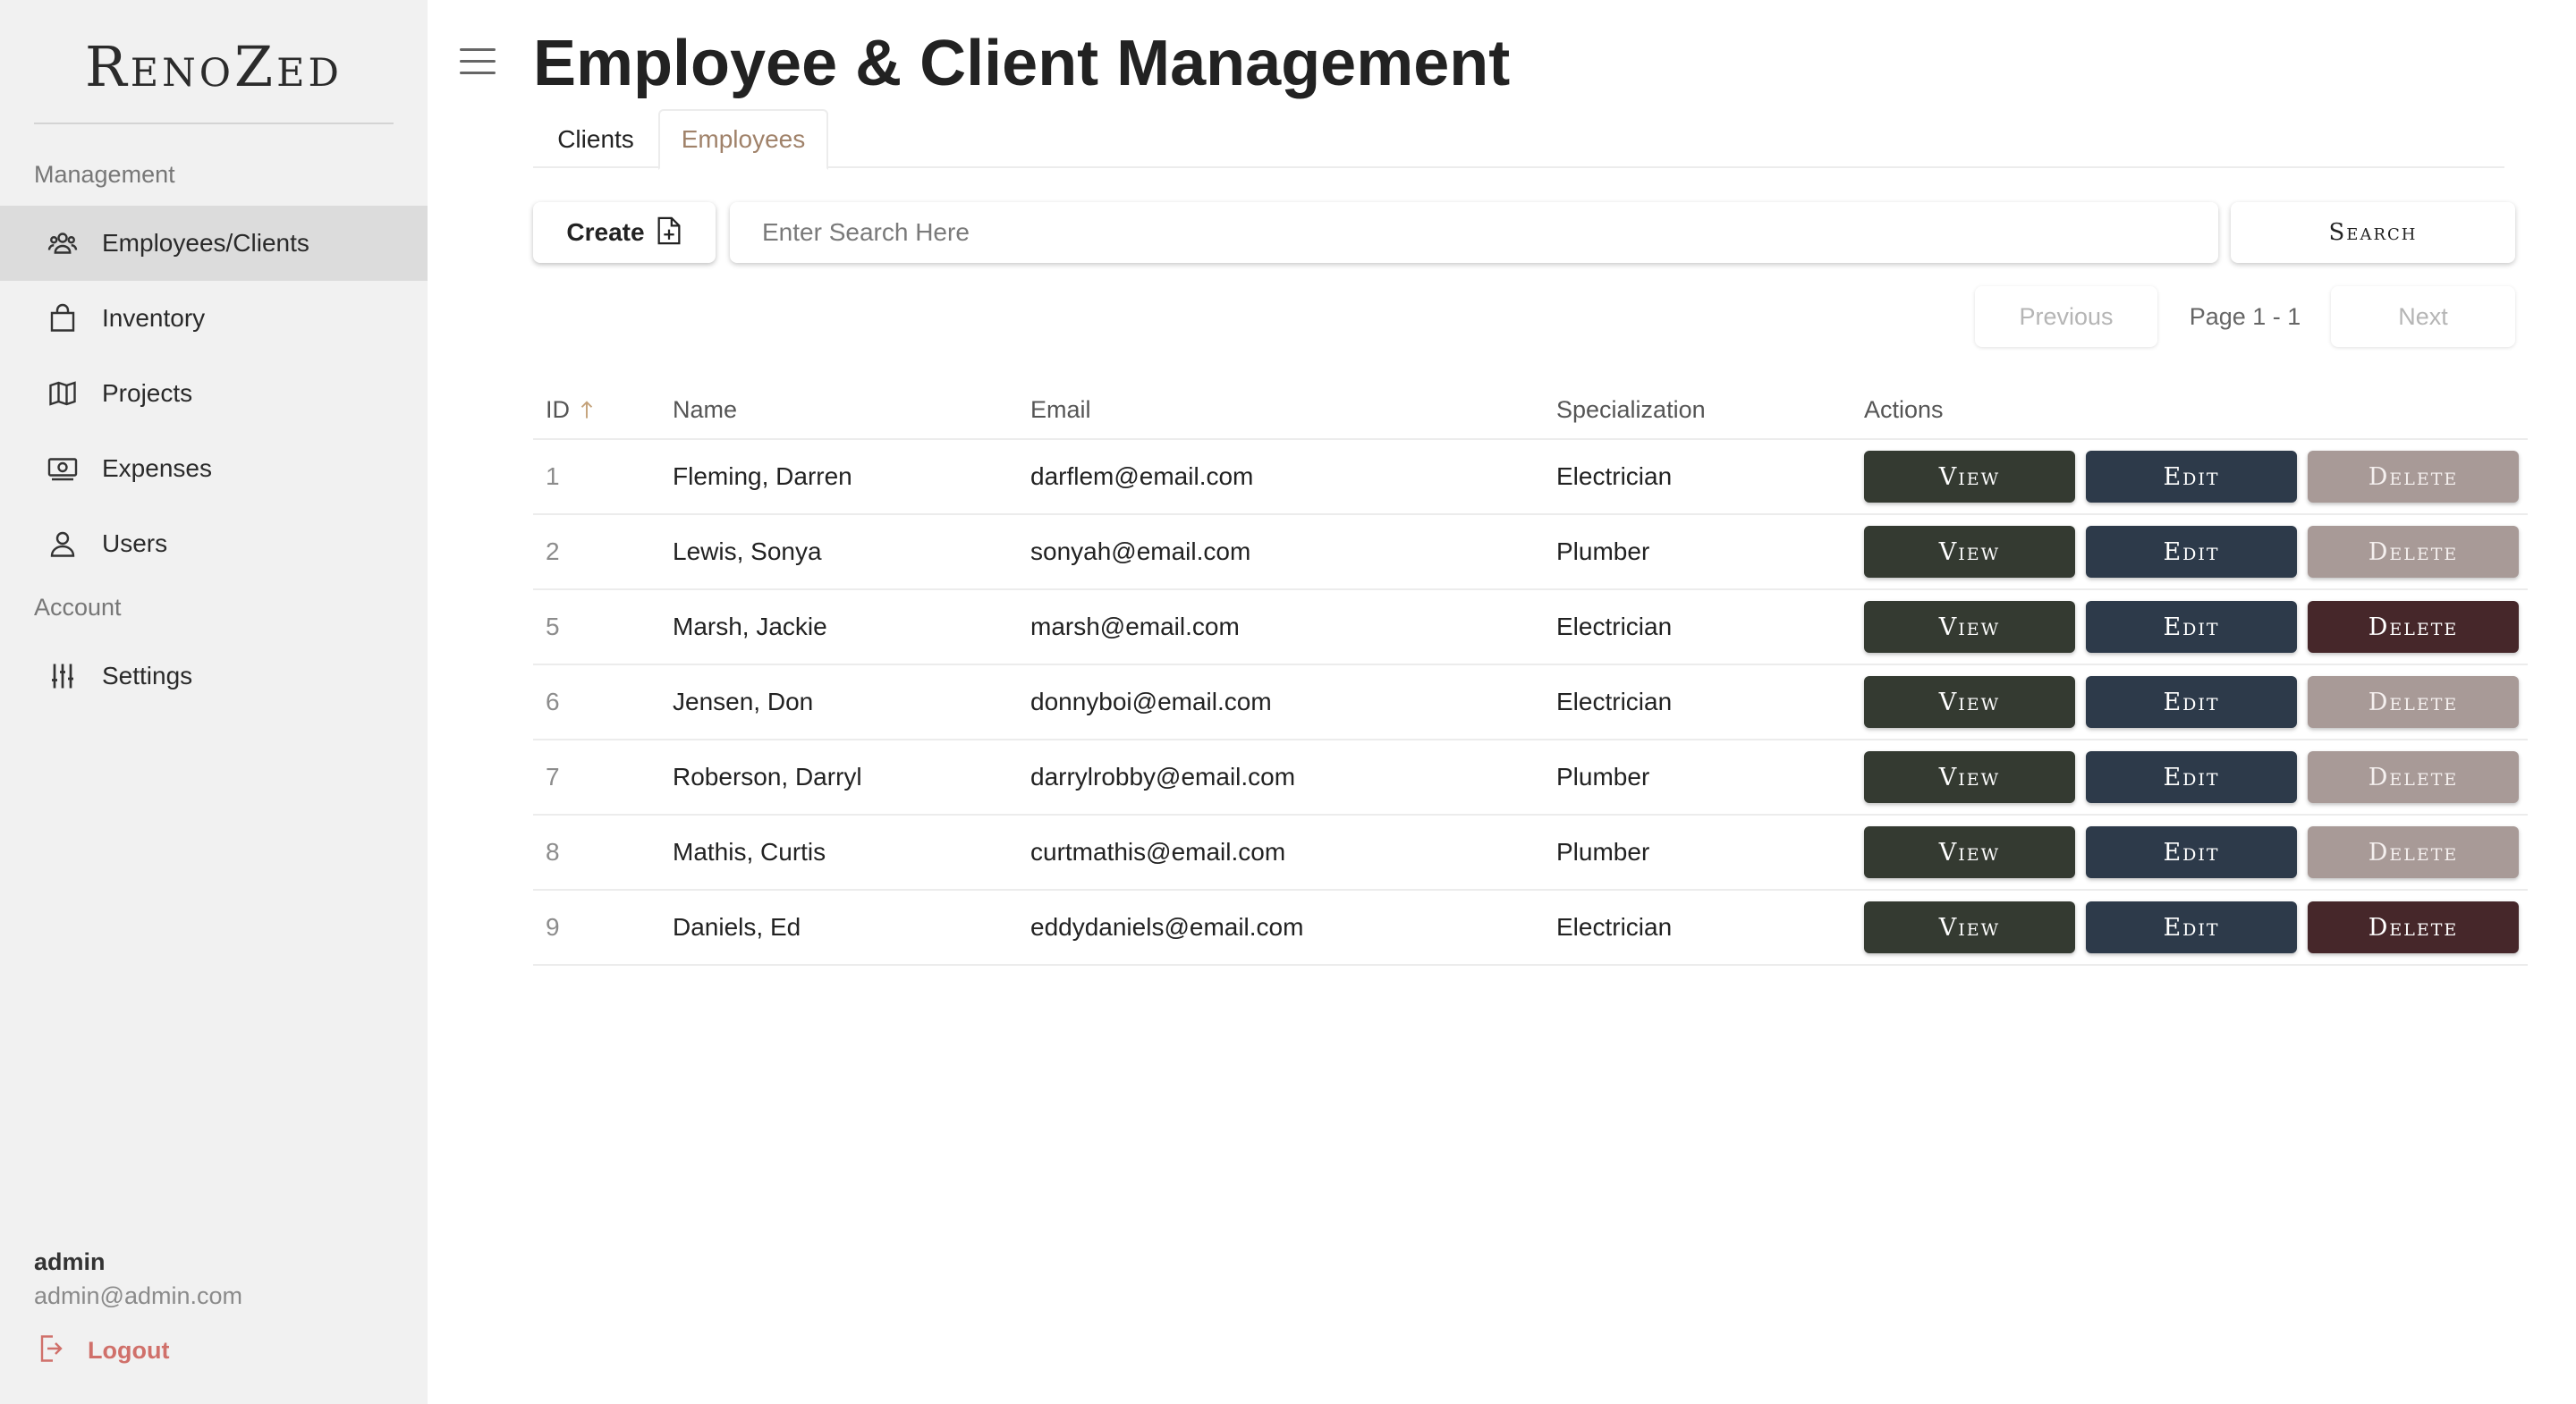 This screenshot has height=1404, width=2576. Describe the element at coordinates (478, 62) in the screenshot. I see `menu-toggle-icon` at that location.